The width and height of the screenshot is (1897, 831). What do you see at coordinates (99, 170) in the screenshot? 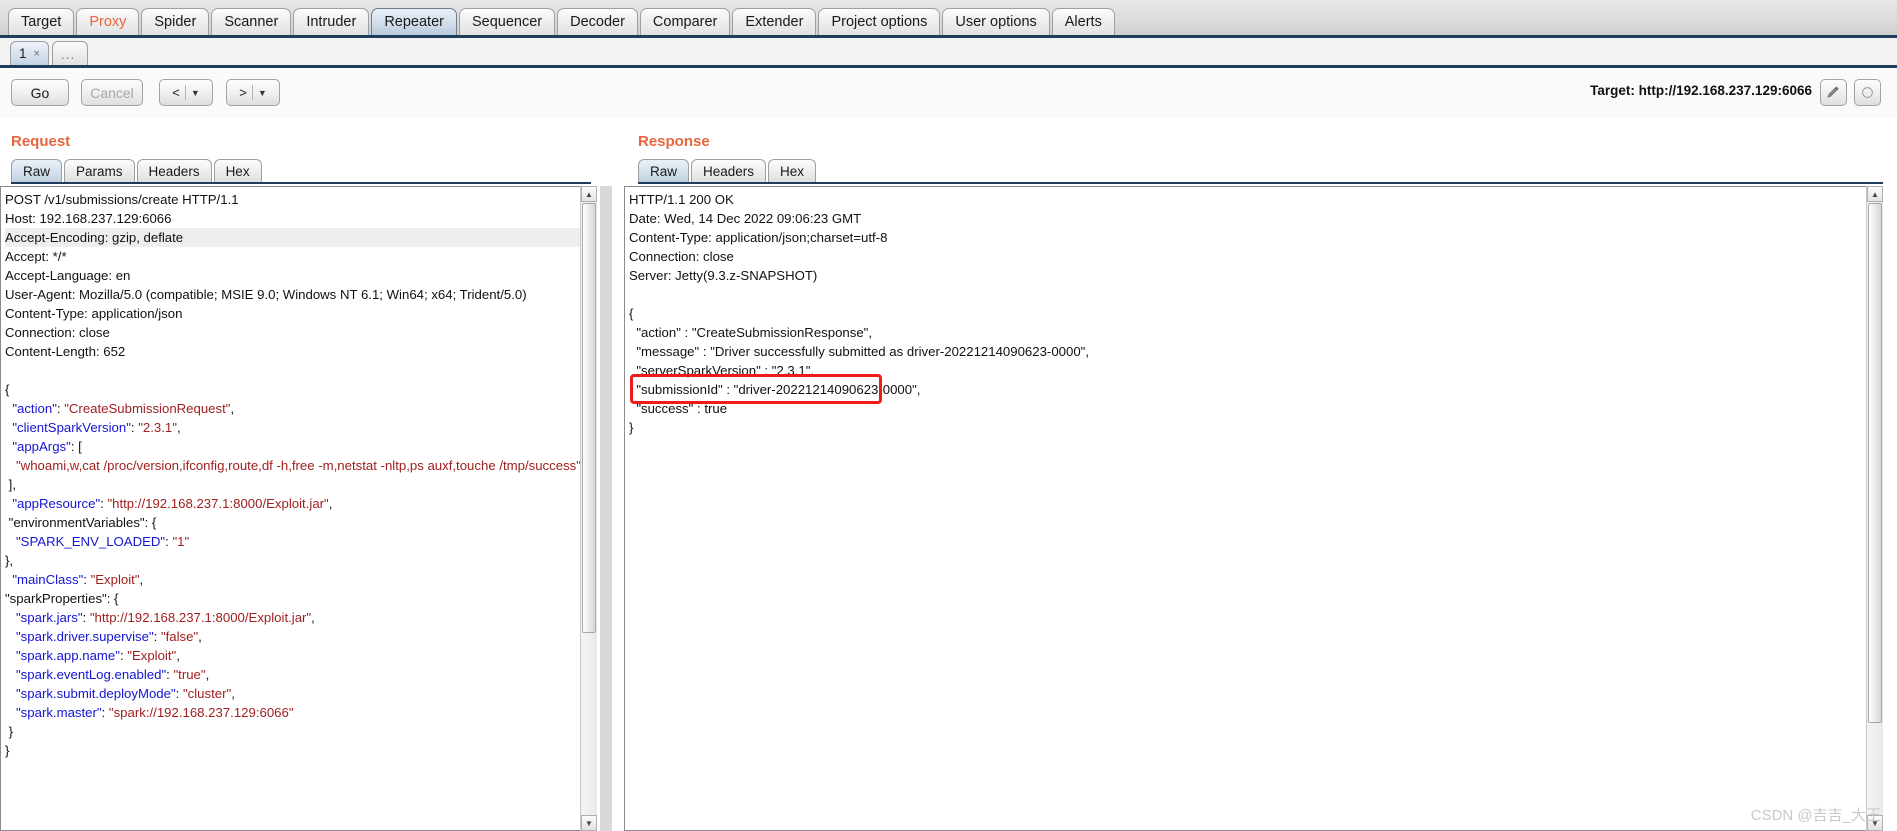
I see `request-tab-params: Params` at bounding box center [99, 170].